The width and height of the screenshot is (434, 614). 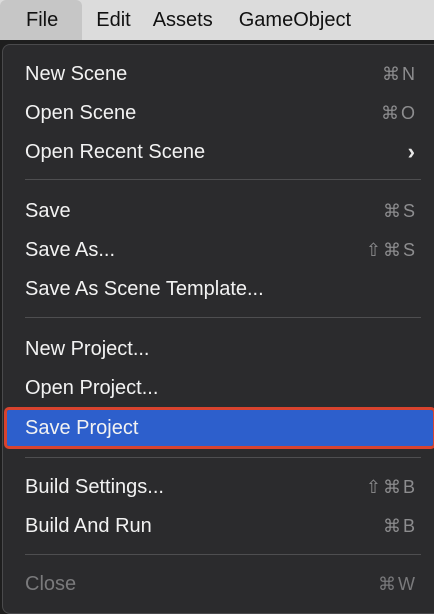 I want to click on menubar-gameobject: GameObject, so click(x=295, y=20).